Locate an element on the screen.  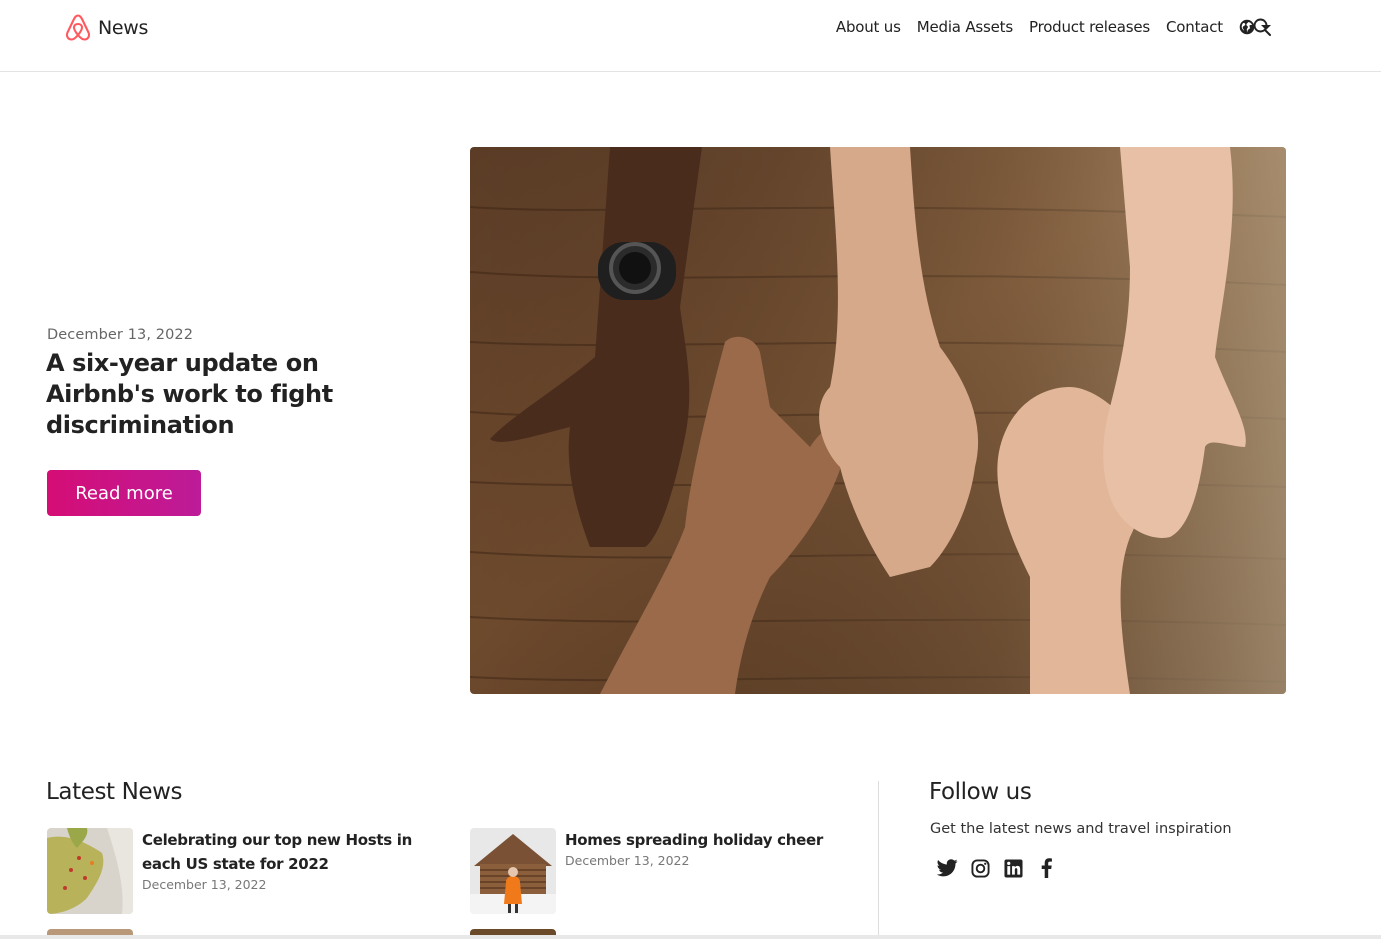
latest-news-heading: Latest News is located at coordinates (114, 792).